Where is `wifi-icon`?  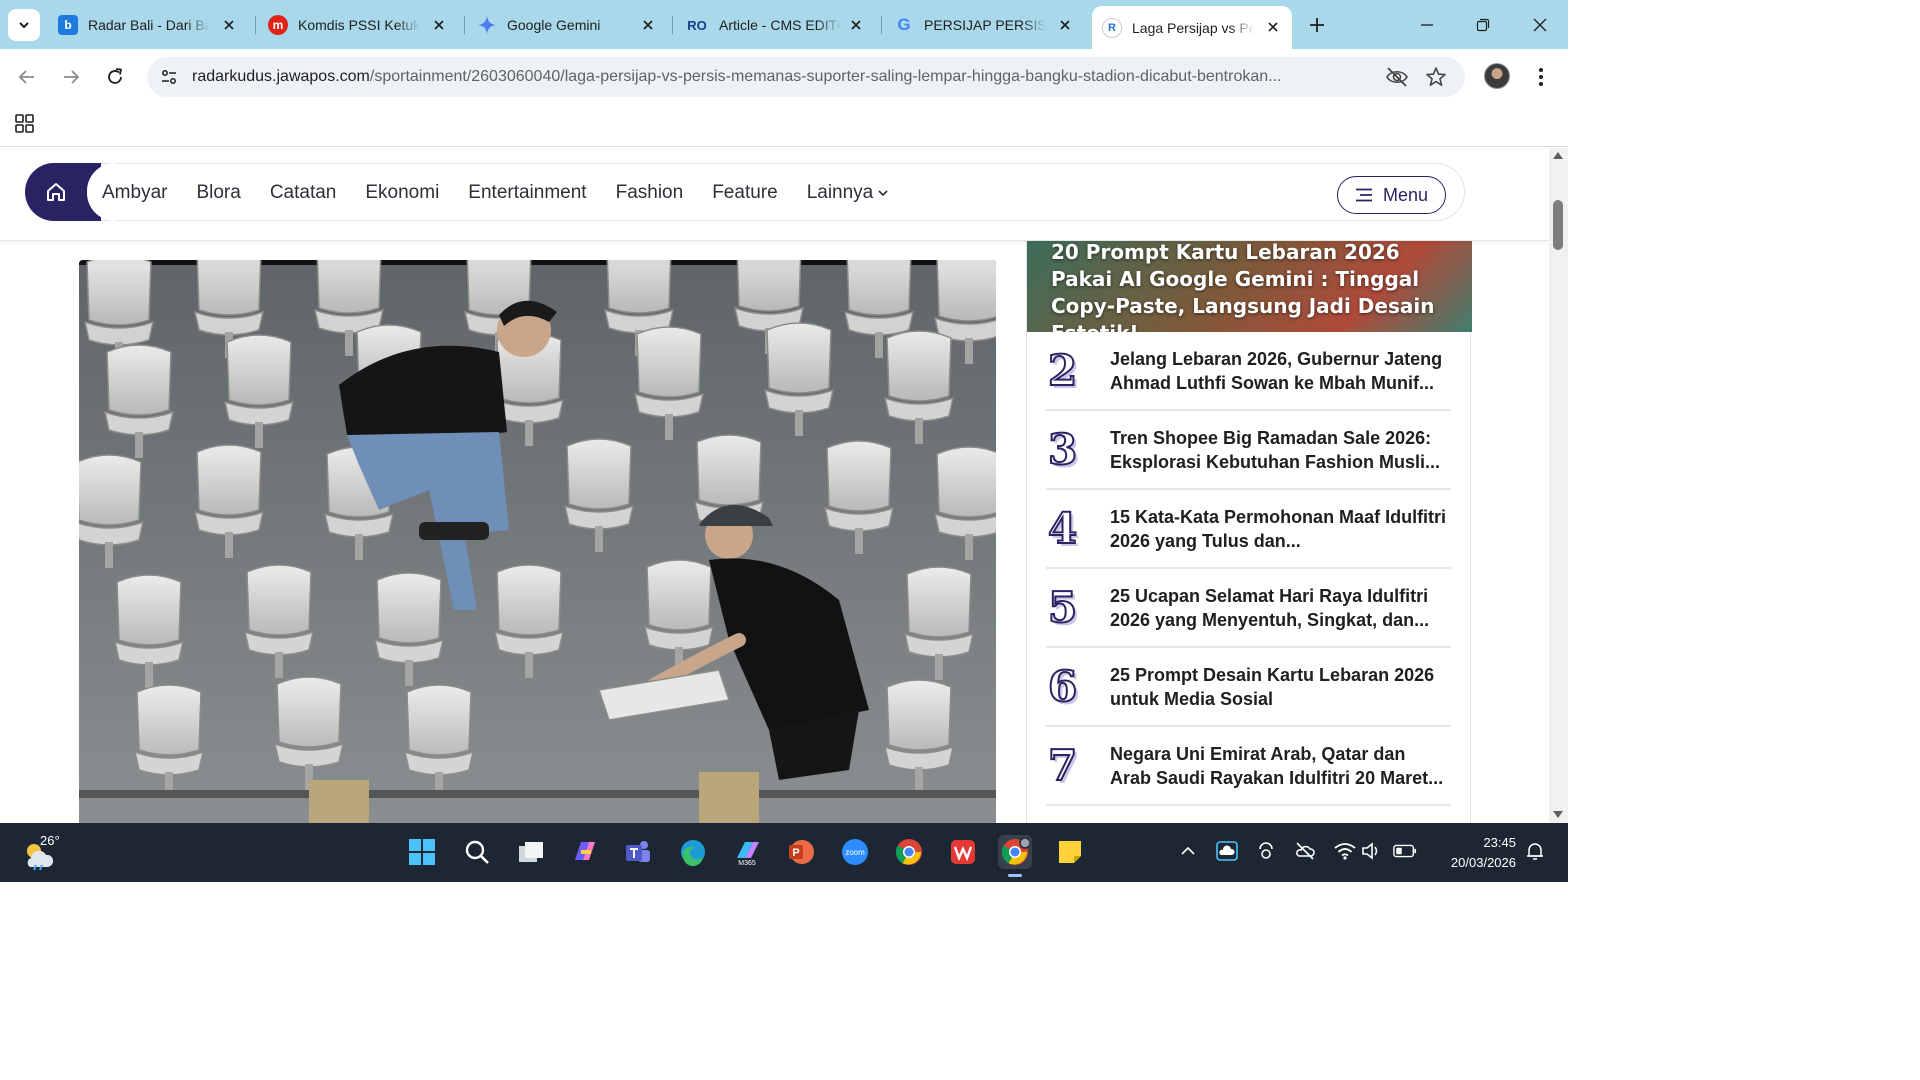 wifi-icon is located at coordinates (1345, 851).